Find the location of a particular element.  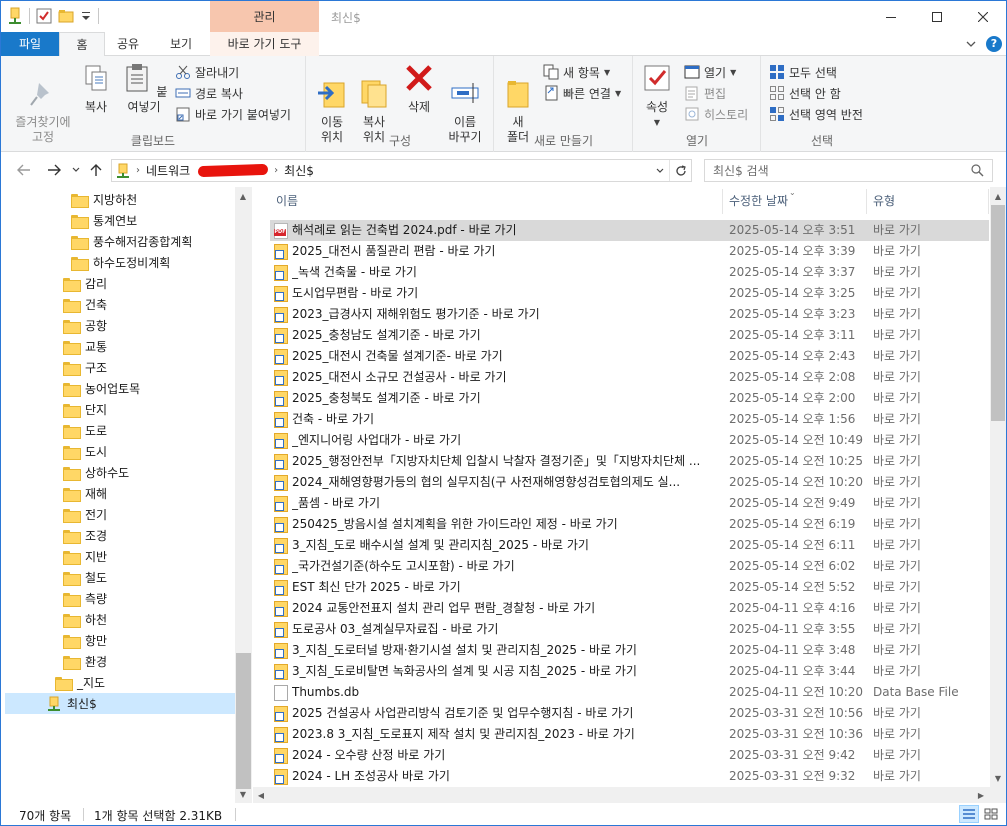

details-view-button is located at coordinates (969, 814).